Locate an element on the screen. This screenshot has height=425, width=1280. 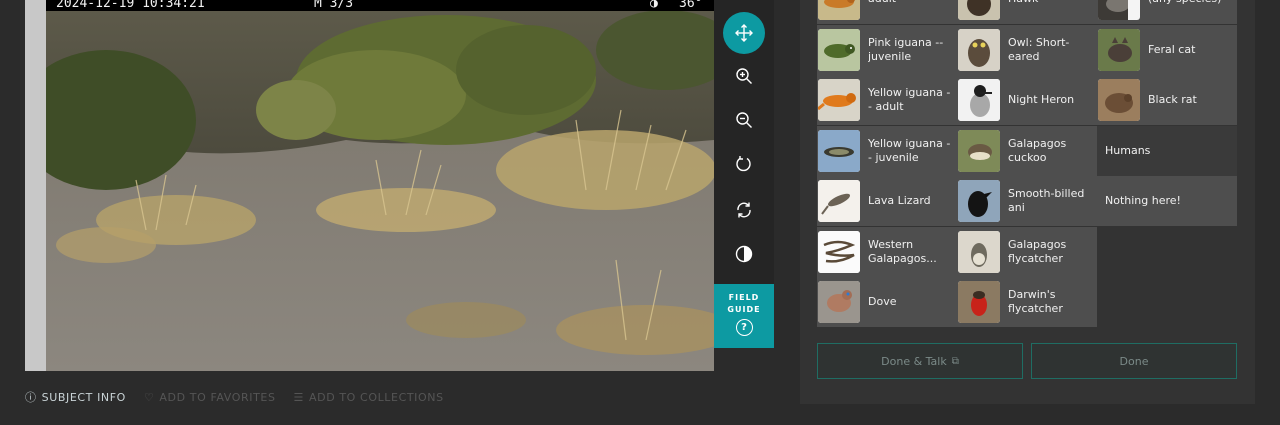
choice-pink-iguana-juvenile: Pink iguana -- juvenile is located at coordinates (887, 49).